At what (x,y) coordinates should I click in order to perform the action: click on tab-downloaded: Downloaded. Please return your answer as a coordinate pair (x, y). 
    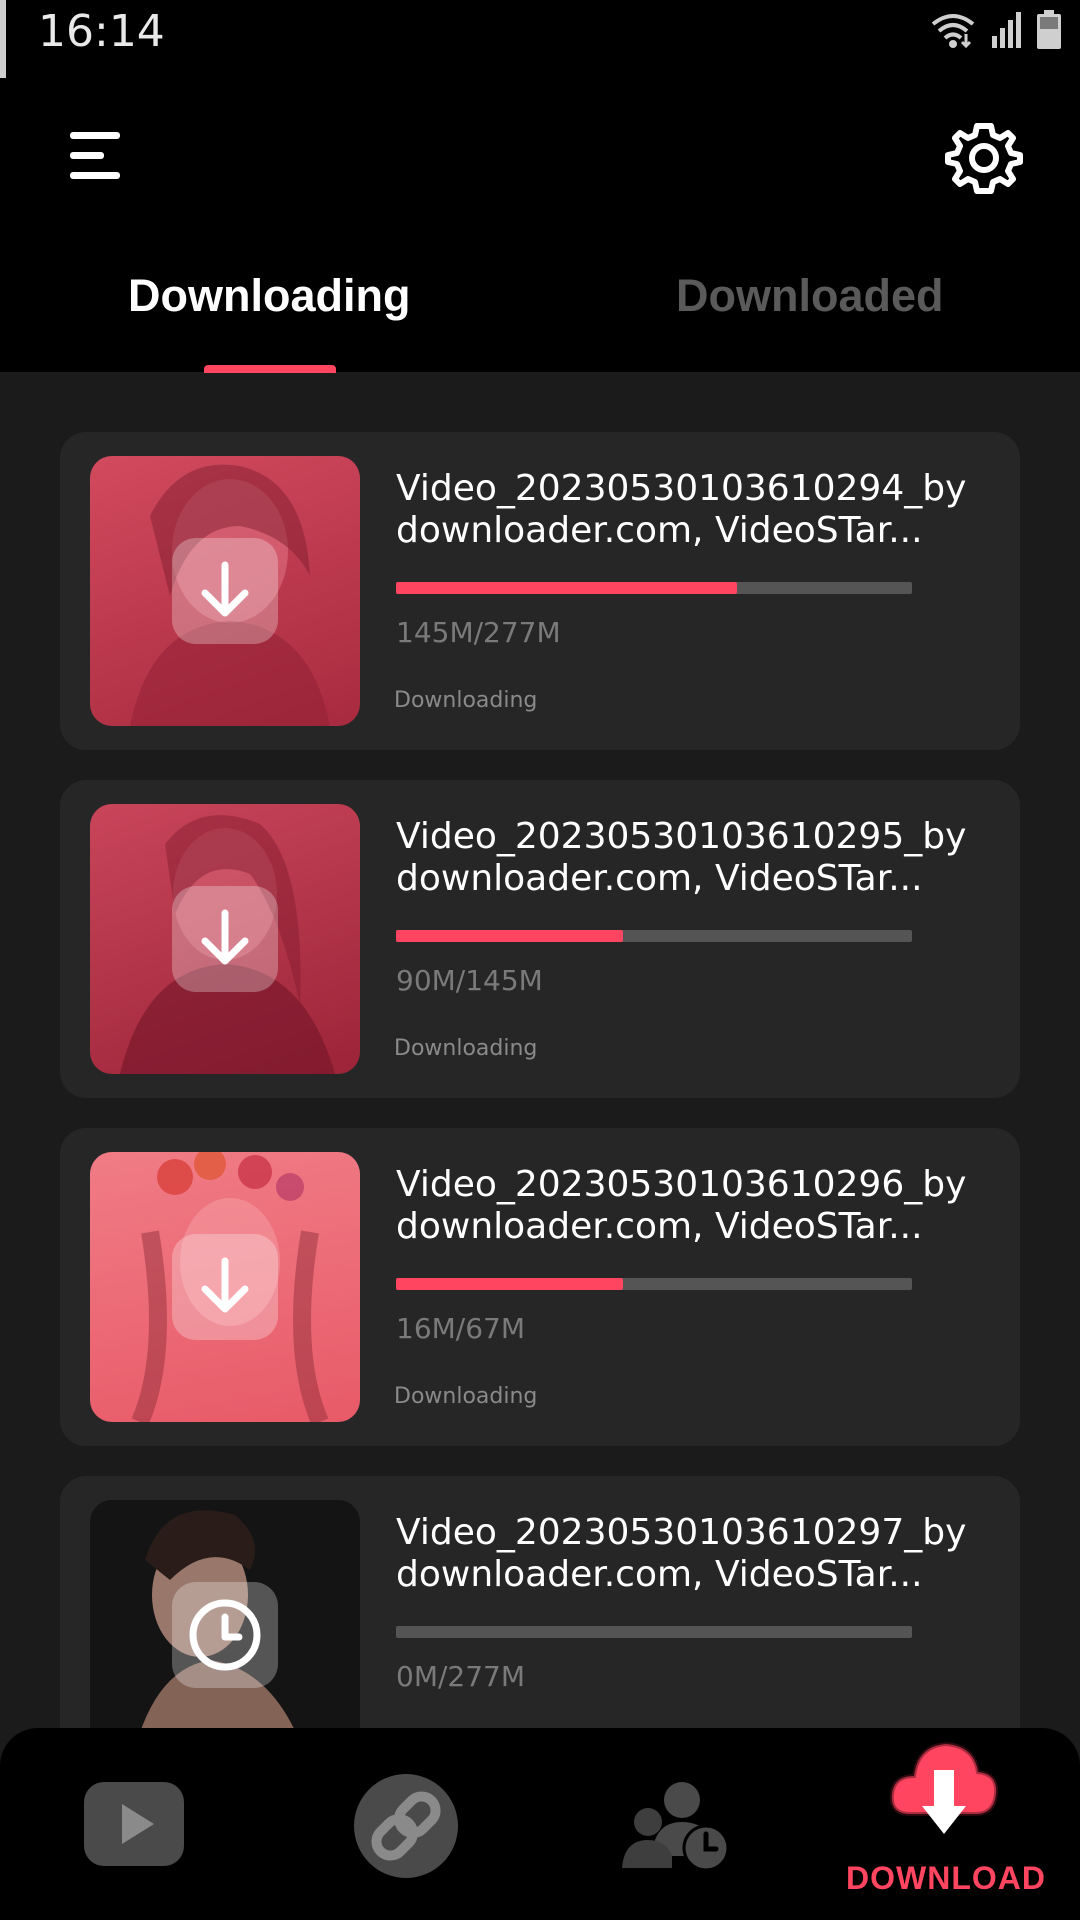
    Looking at the image, I should click on (810, 296).